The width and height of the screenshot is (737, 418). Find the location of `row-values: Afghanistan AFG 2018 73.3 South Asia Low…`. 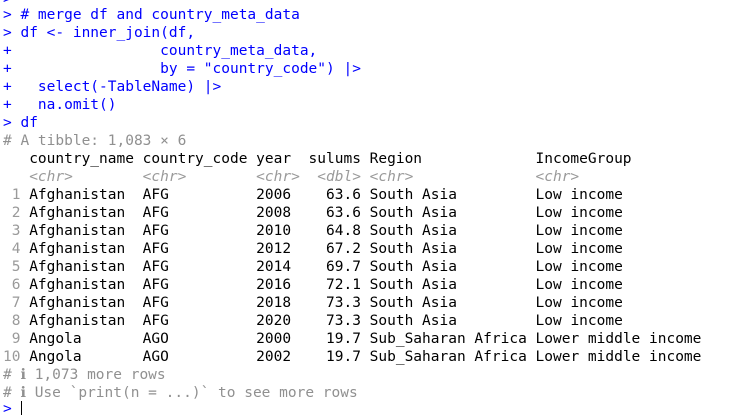

row-values: Afghanistan AFG 2018 73.3 South Asia Low… is located at coordinates (321, 303).